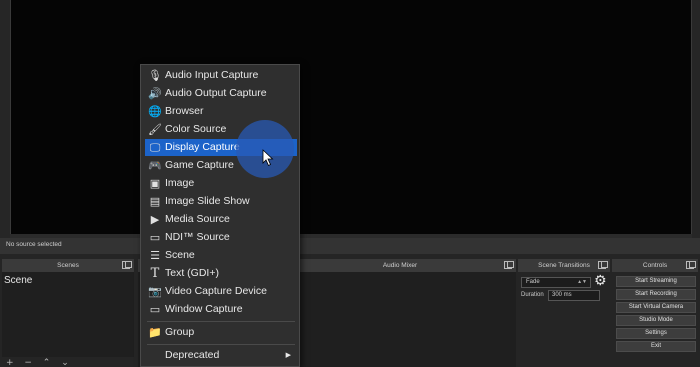  I want to click on folder-icon: 📁, so click(155, 332).